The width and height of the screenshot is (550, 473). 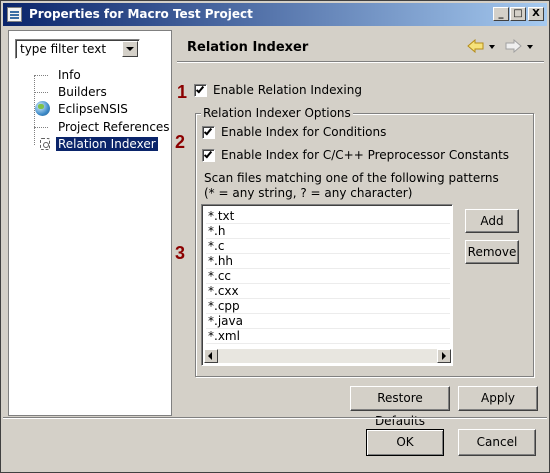 What do you see at coordinates (275, 418) in the screenshot?
I see `footer-separator` at bounding box center [275, 418].